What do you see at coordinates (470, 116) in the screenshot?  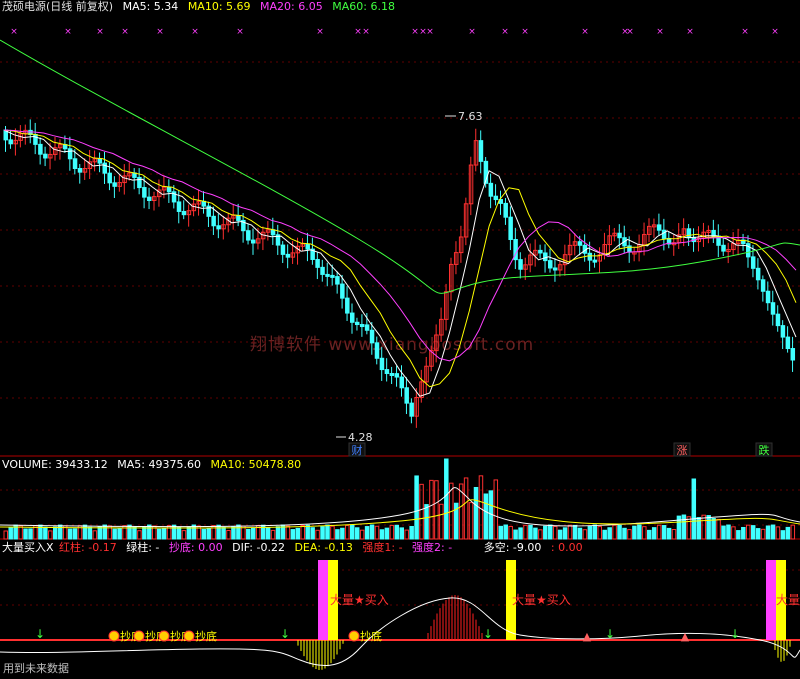 I see `high-price-label: 7.63` at bounding box center [470, 116].